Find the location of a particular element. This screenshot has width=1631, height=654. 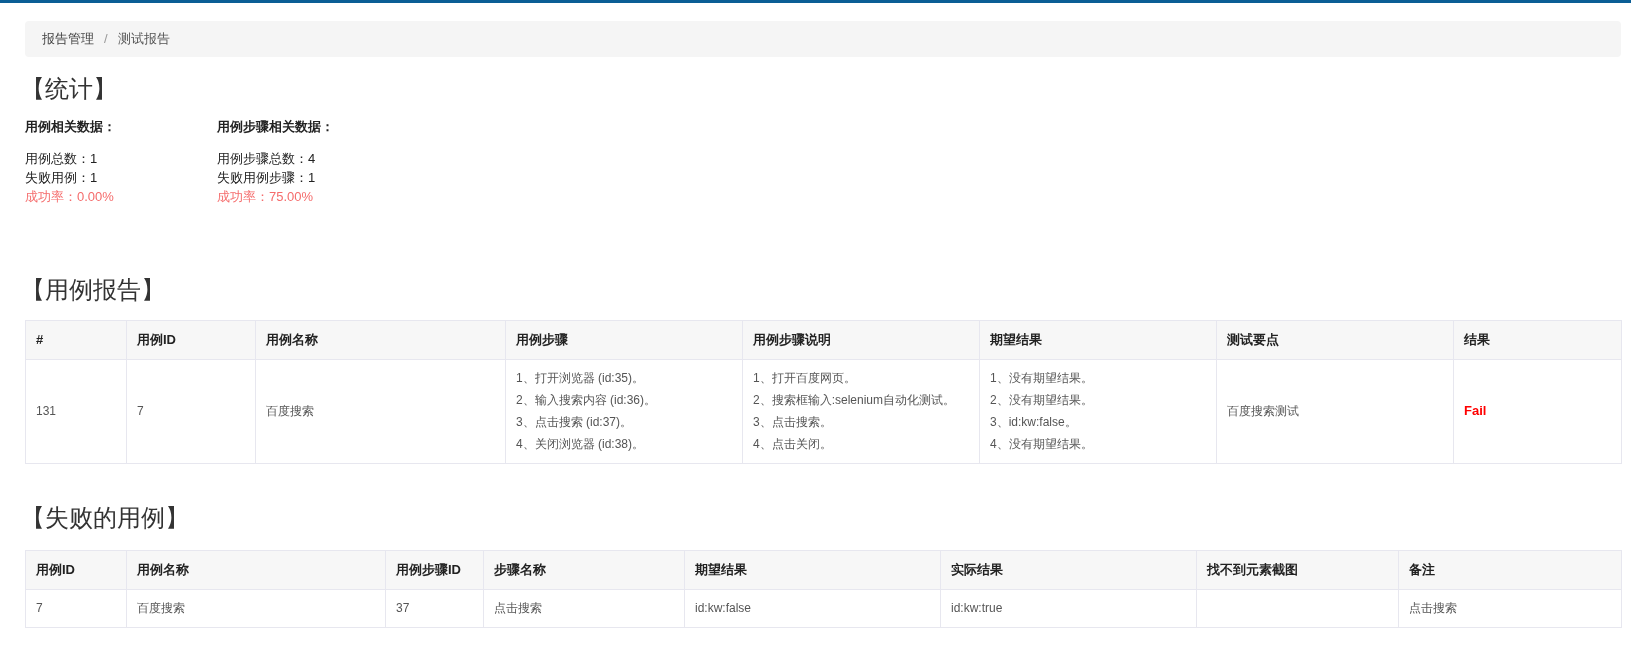

step-line: 2、没有期望结果。 is located at coordinates (1042, 400).